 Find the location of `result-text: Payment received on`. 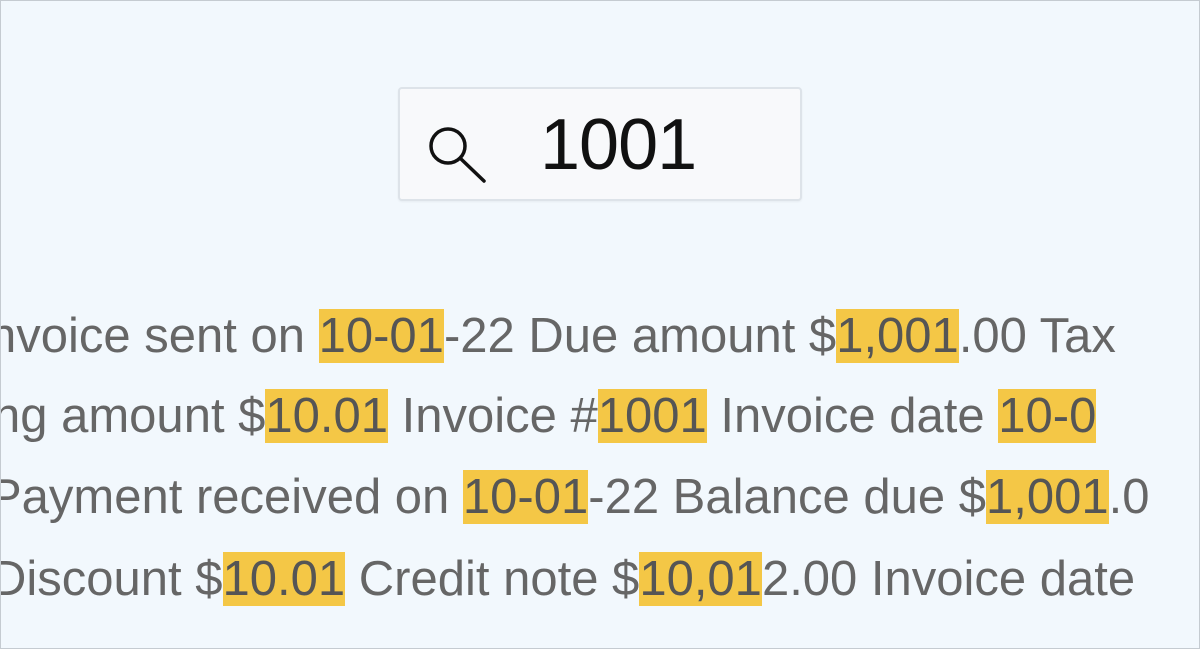

result-text: Payment received on is located at coordinates (231, 497).